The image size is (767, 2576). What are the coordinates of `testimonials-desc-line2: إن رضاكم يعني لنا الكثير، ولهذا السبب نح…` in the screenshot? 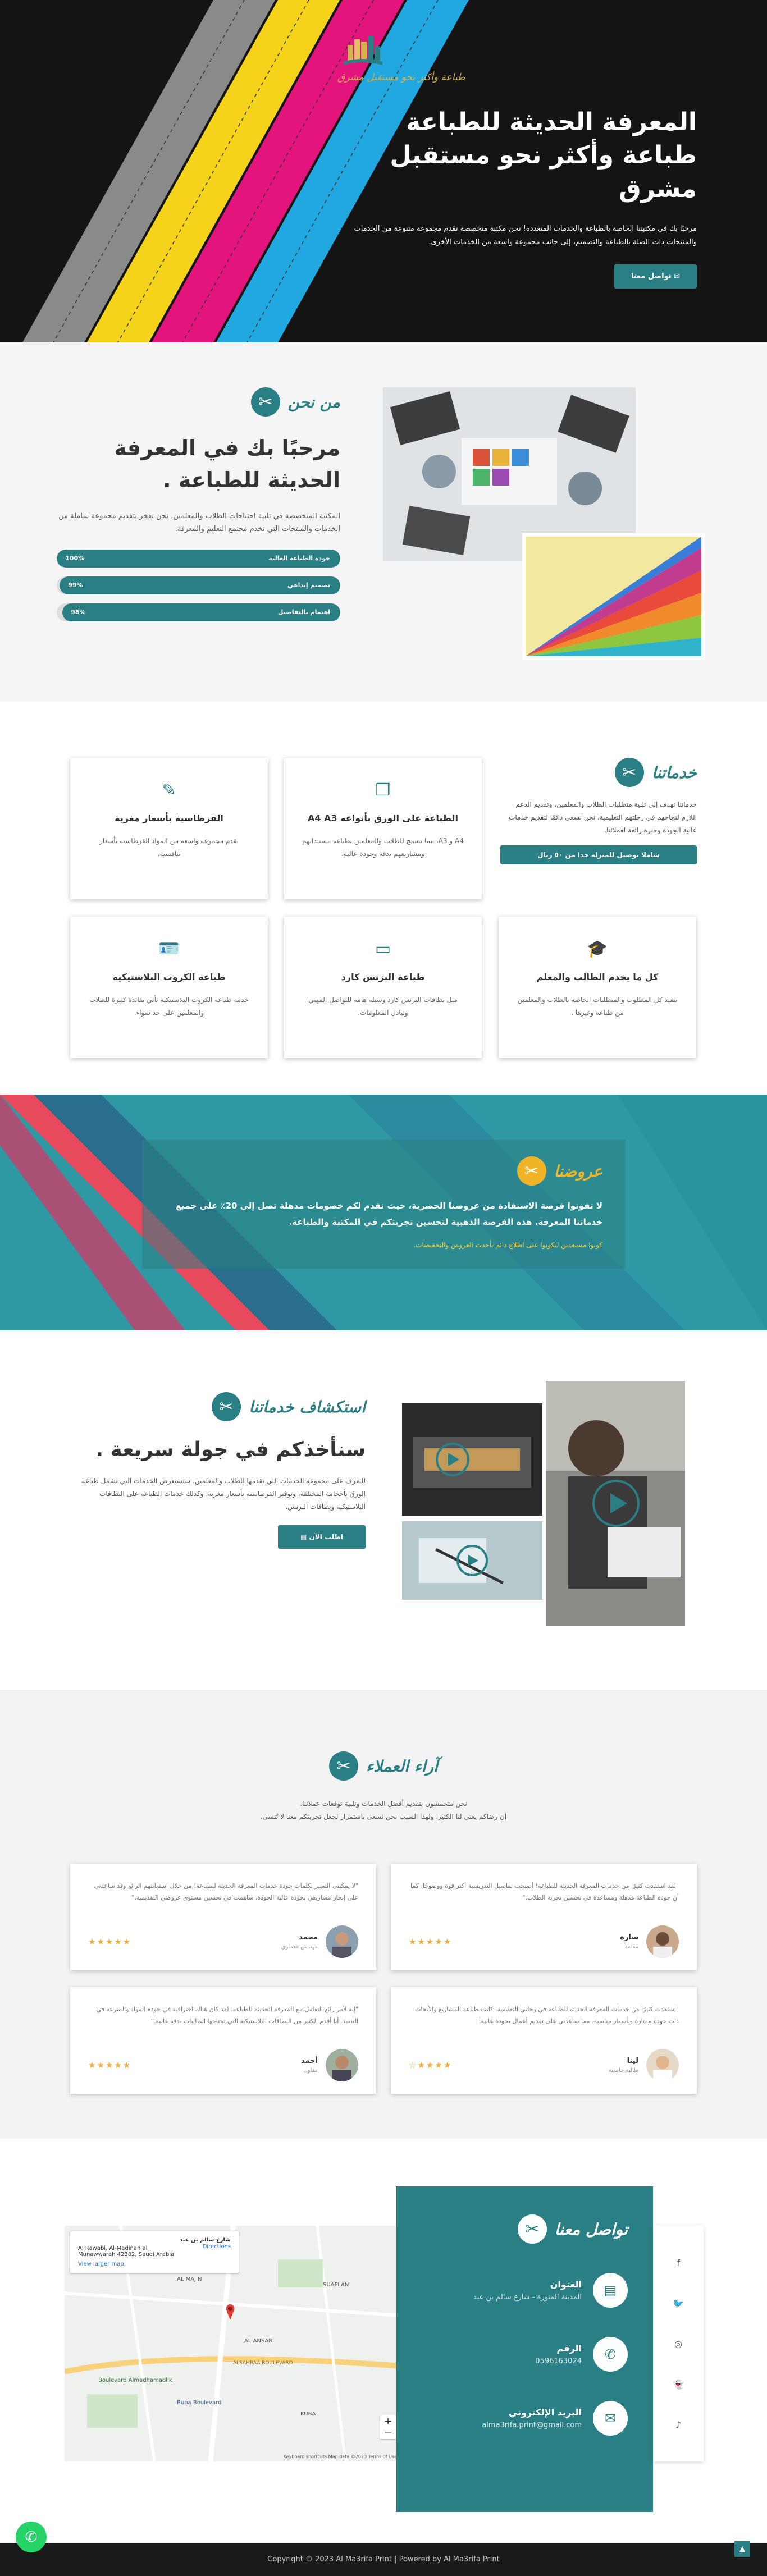 It's located at (383, 1816).